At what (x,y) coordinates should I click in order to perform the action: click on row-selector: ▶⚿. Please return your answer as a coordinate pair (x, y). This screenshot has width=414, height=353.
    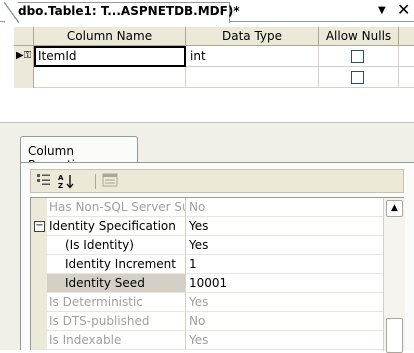
    Looking at the image, I should click on (24, 56).